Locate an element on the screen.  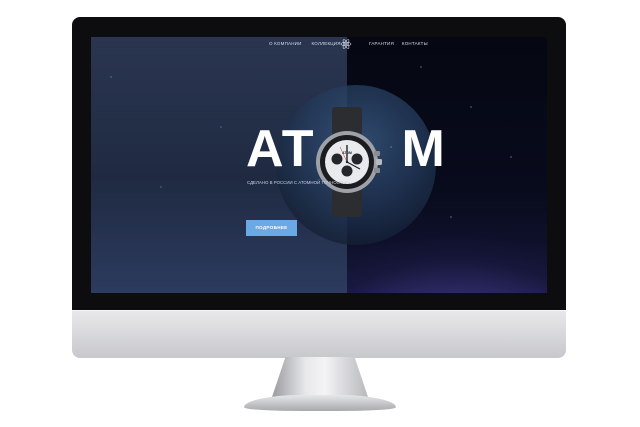
atom-logo-icon is located at coordinates (346, 44).